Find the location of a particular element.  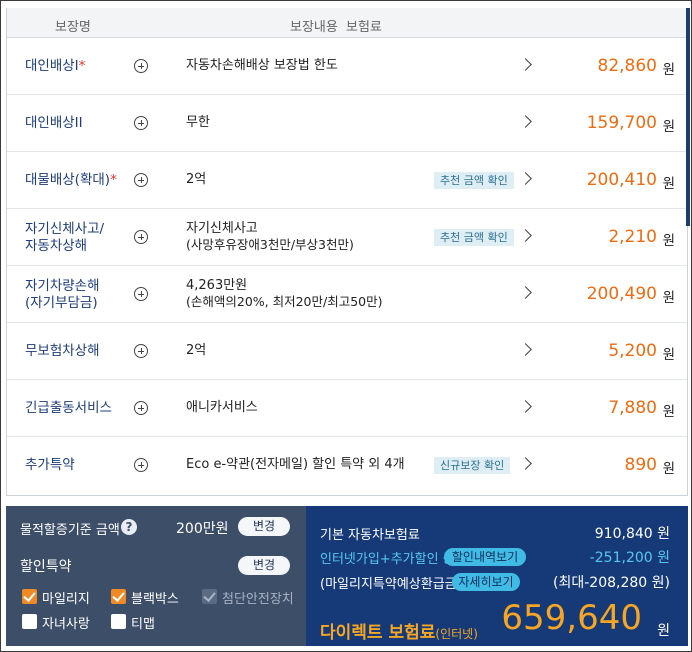

discount-value: -251,200 원 is located at coordinates (629, 558).